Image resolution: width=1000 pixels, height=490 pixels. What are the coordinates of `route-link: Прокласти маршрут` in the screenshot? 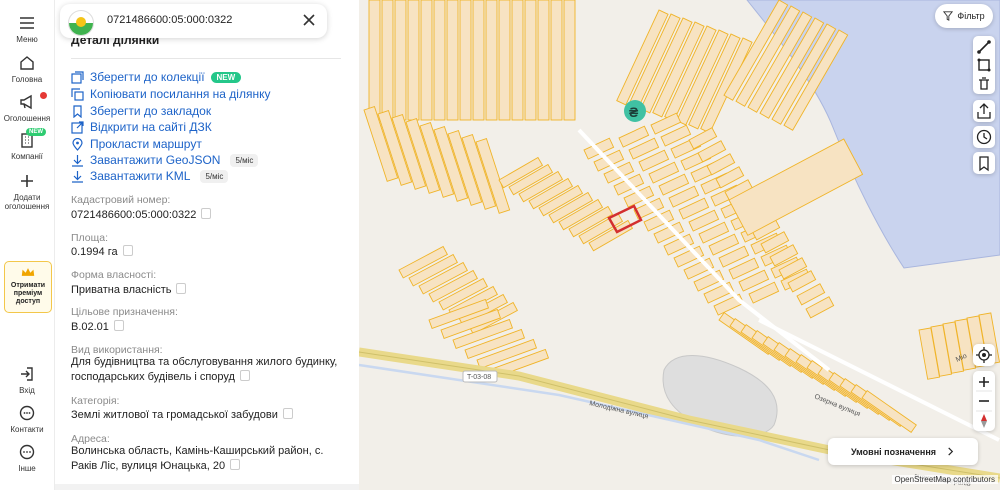 It's located at (136, 144).